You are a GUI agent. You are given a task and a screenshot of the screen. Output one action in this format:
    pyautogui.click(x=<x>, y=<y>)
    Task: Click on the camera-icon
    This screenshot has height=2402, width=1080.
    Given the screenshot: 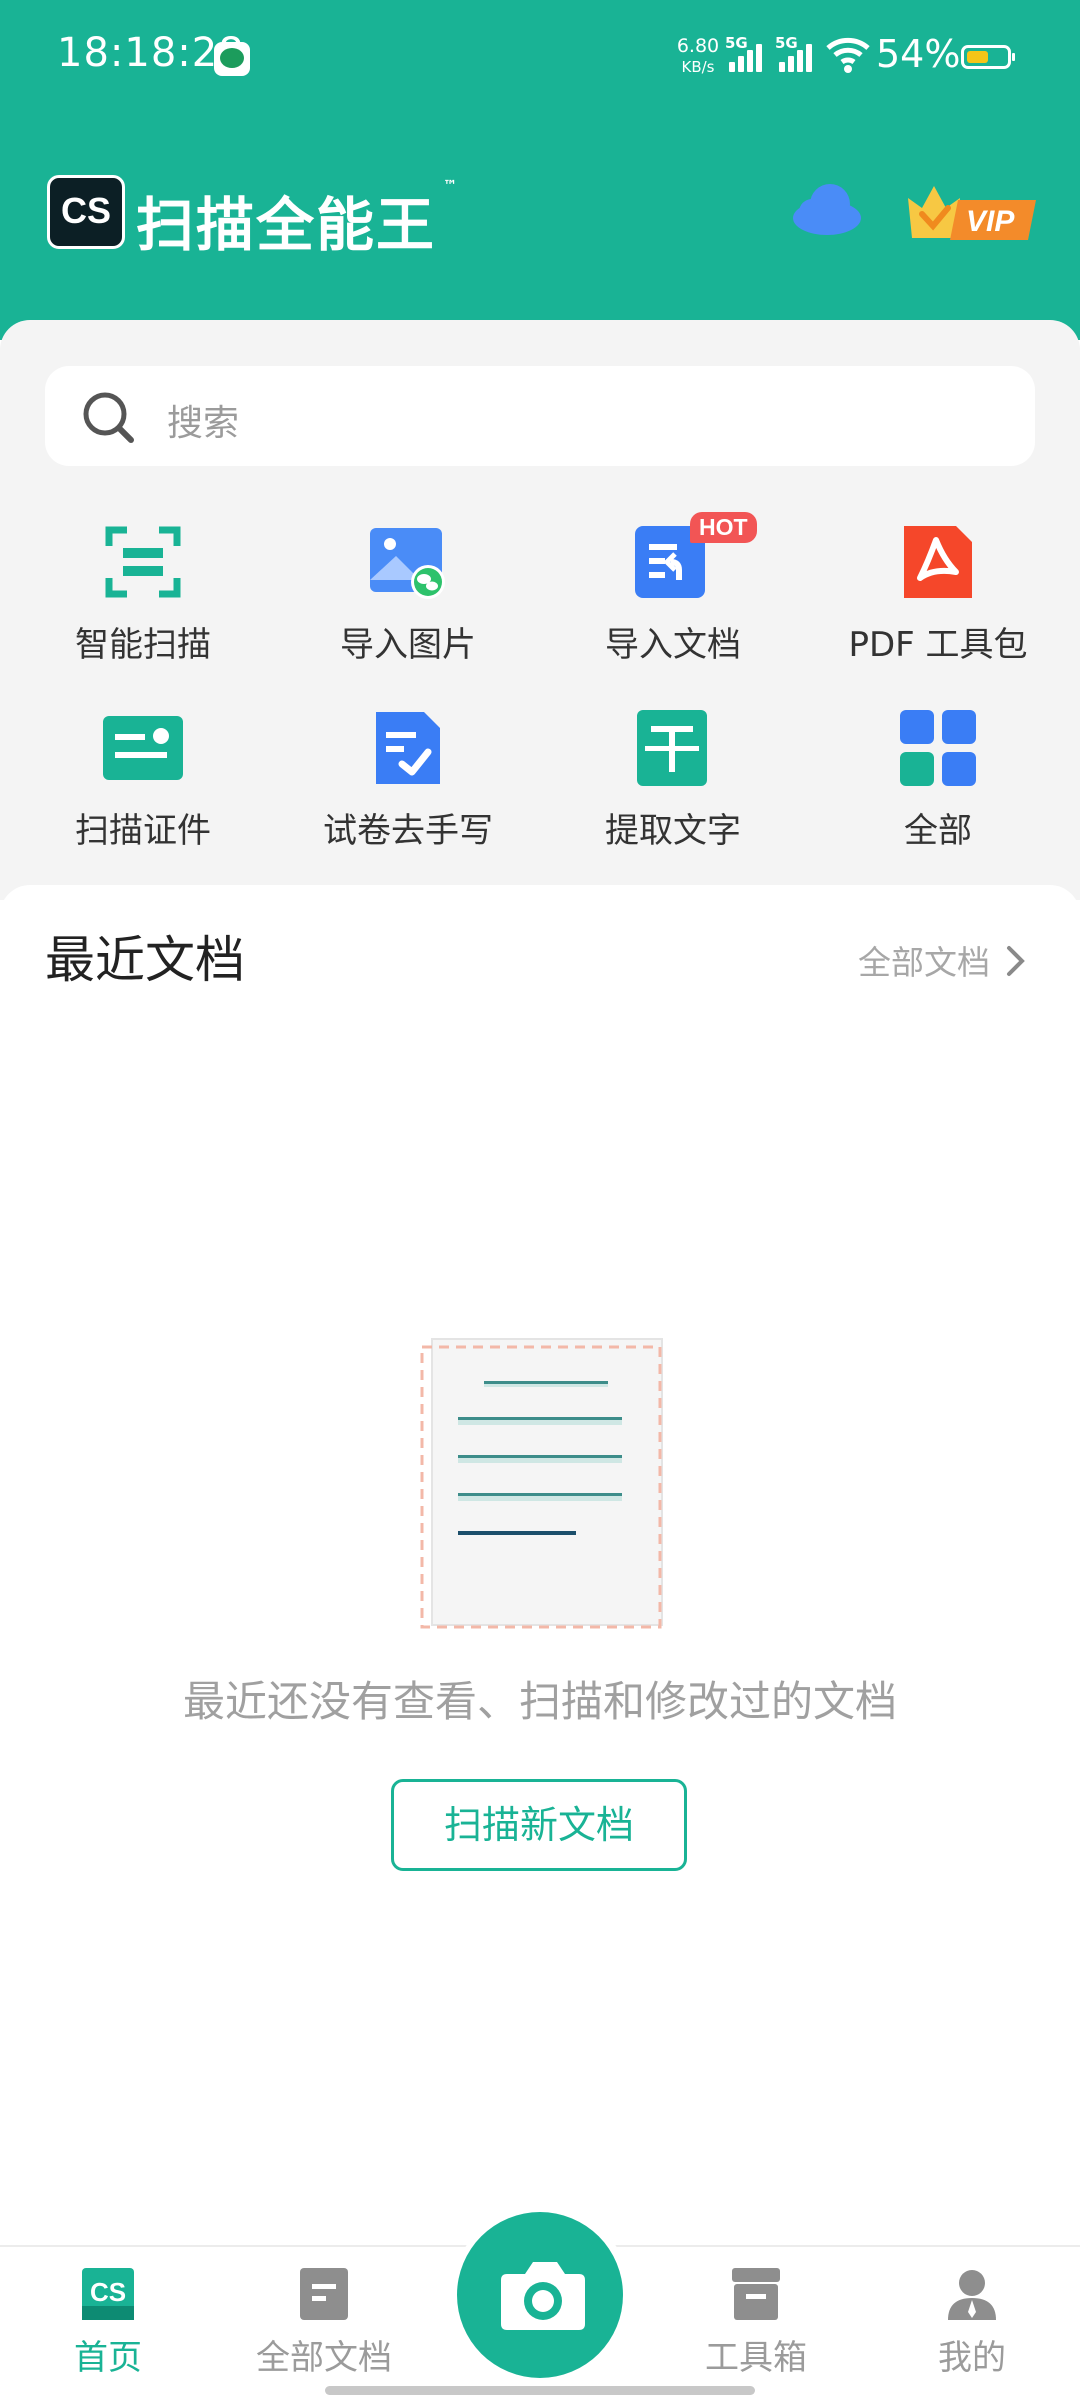 What is the action you would take?
    pyautogui.click(x=543, y=2296)
    